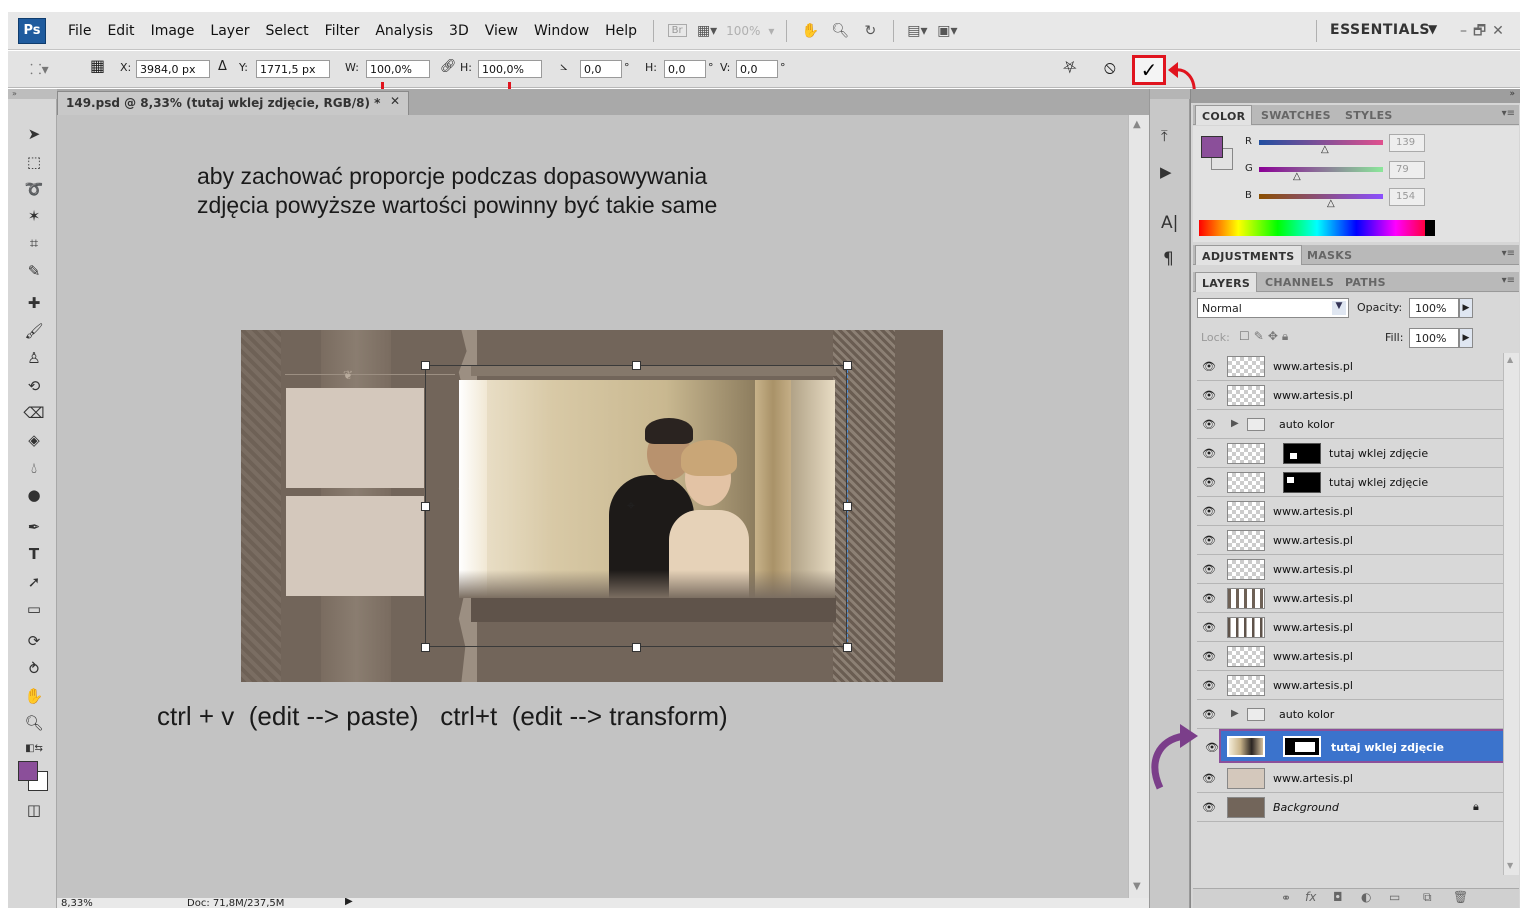 The image size is (1520, 908). Describe the element at coordinates (1338, 897) in the screenshot. I see `add-mask-icon: ◘` at that location.